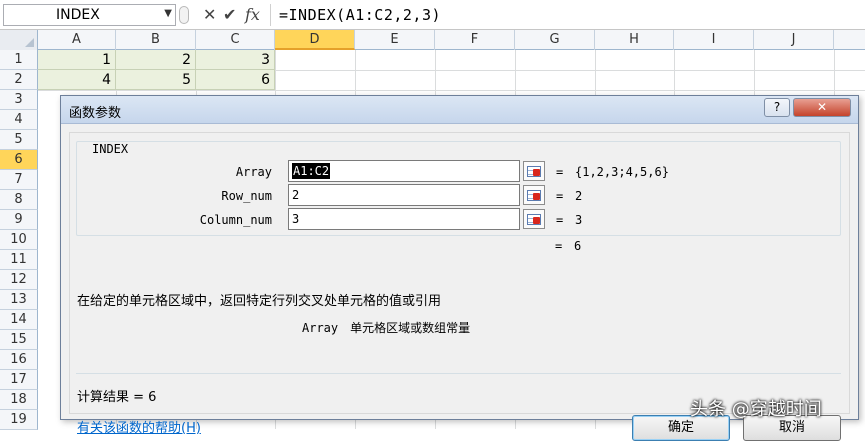 The height and width of the screenshot is (441, 865). Describe the element at coordinates (794, 40) in the screenshot. I see `column-header-j: J` at that location.